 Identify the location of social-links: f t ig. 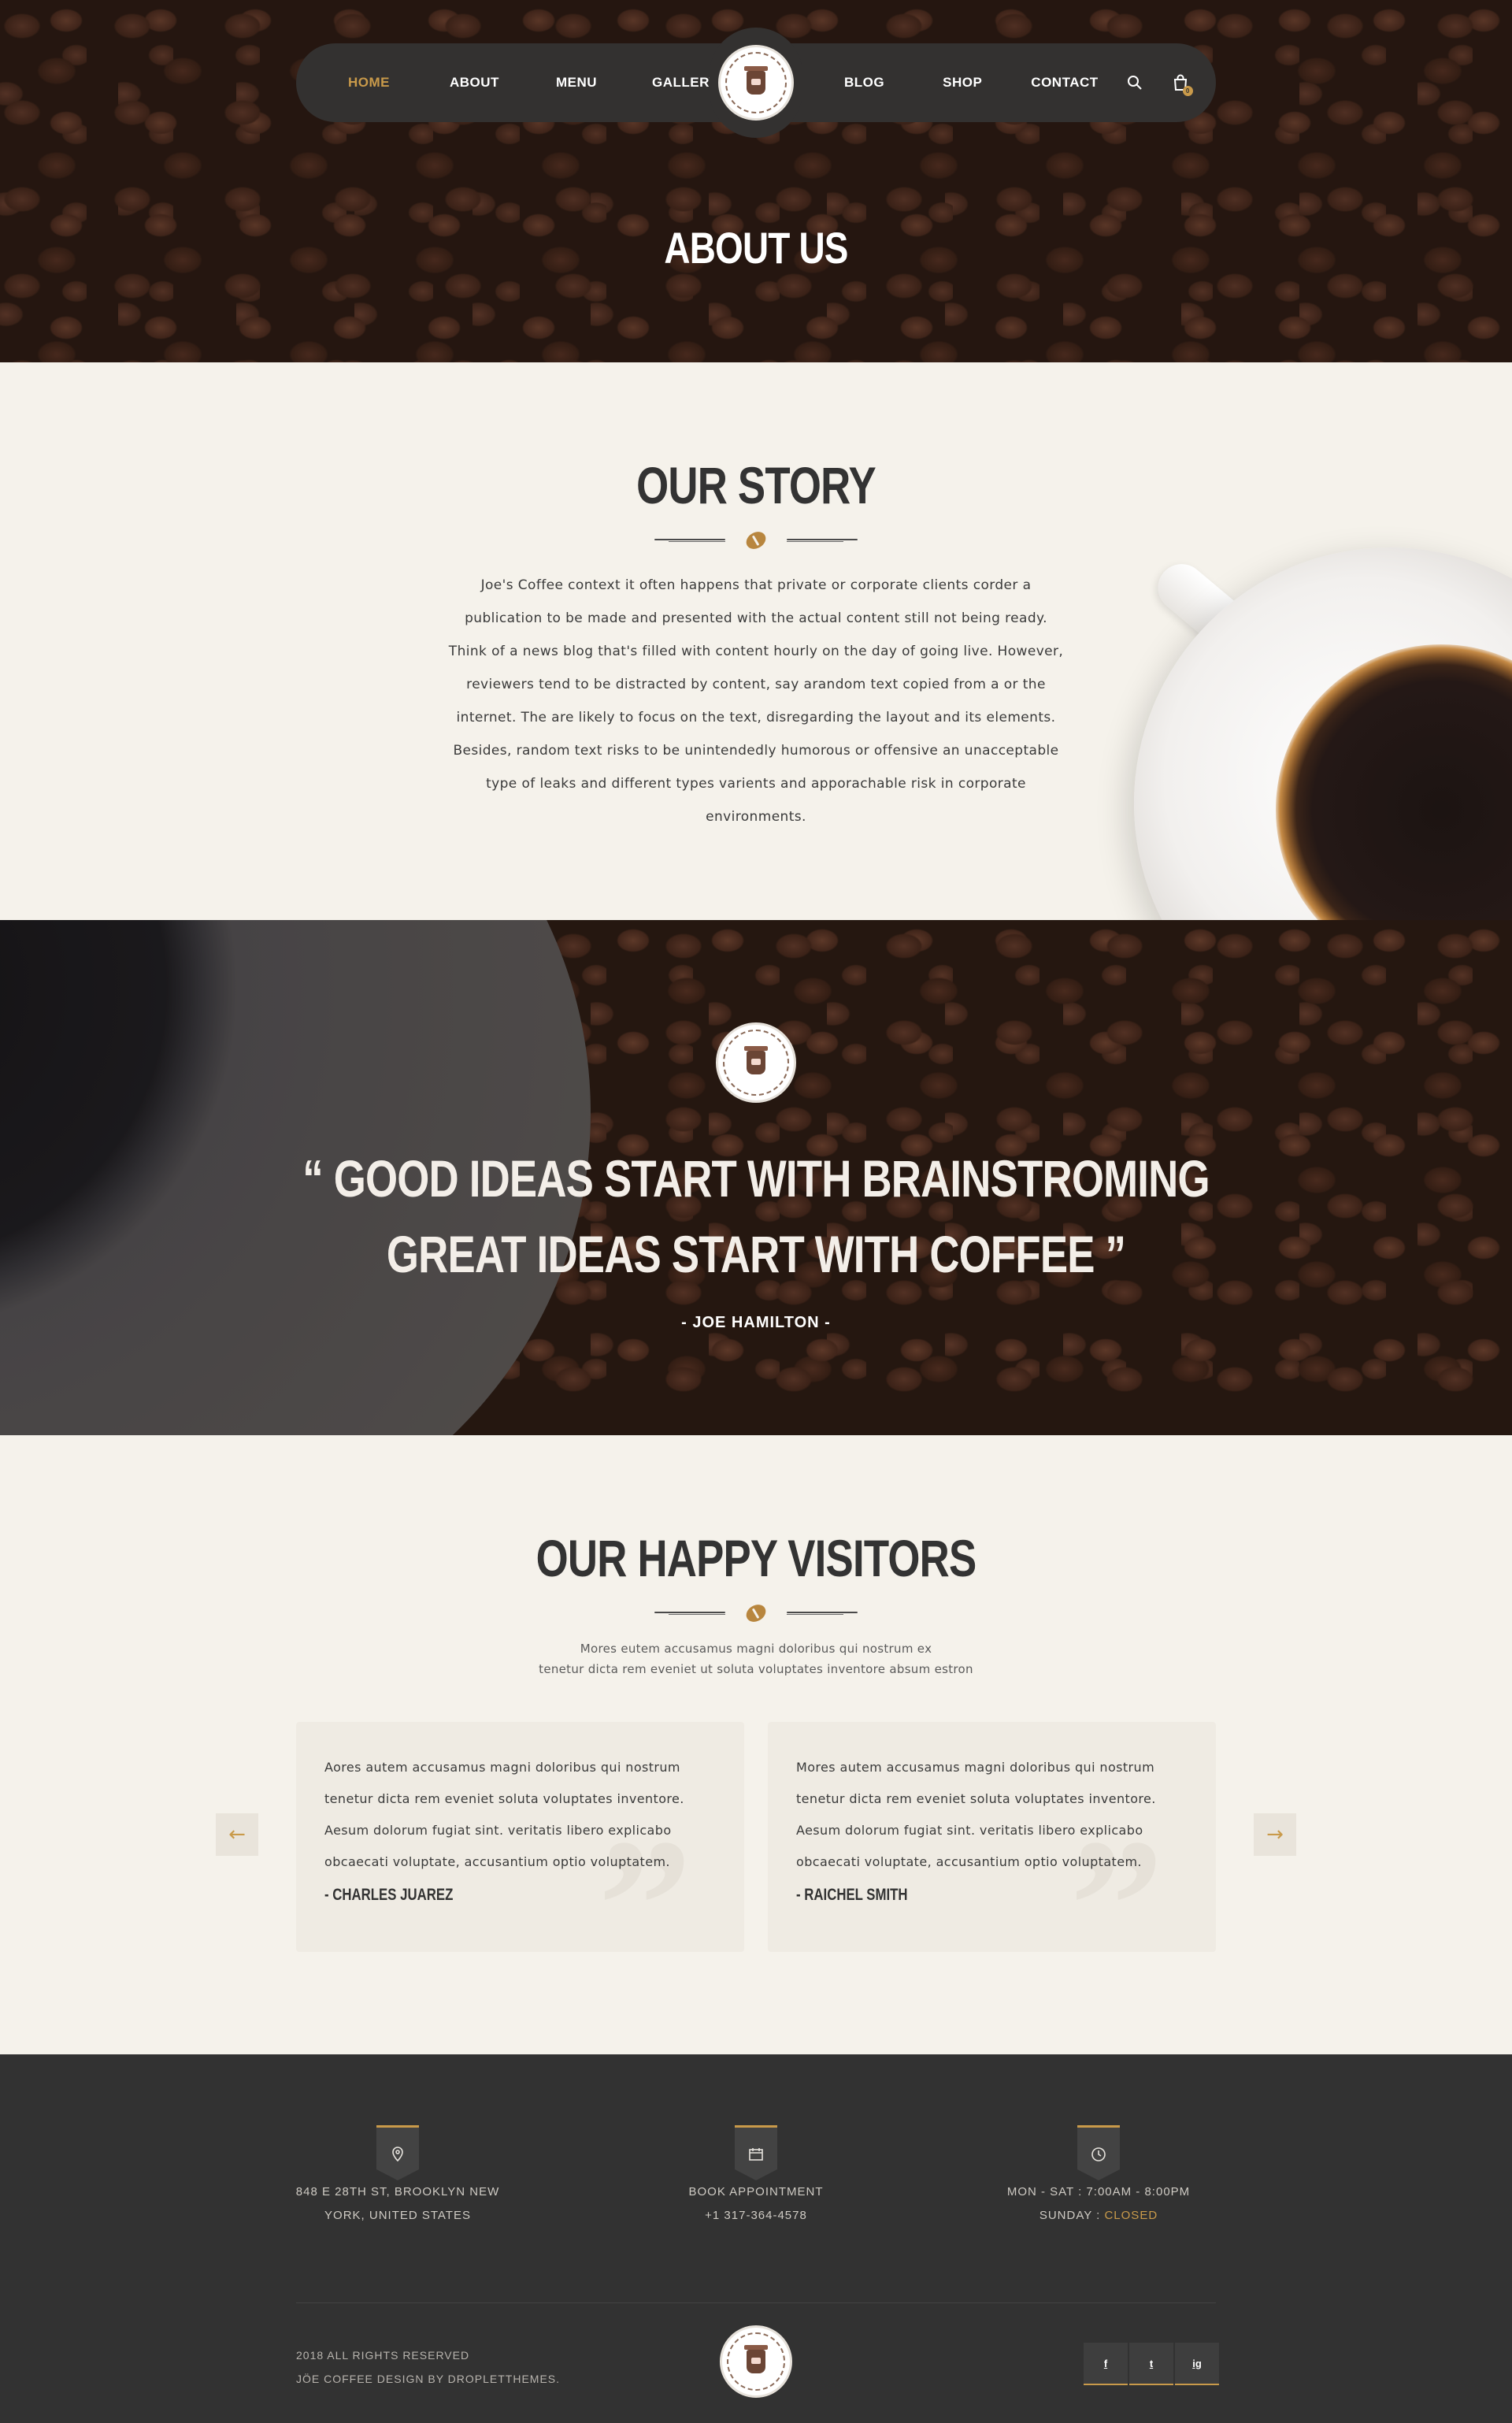
(1151, 2364).